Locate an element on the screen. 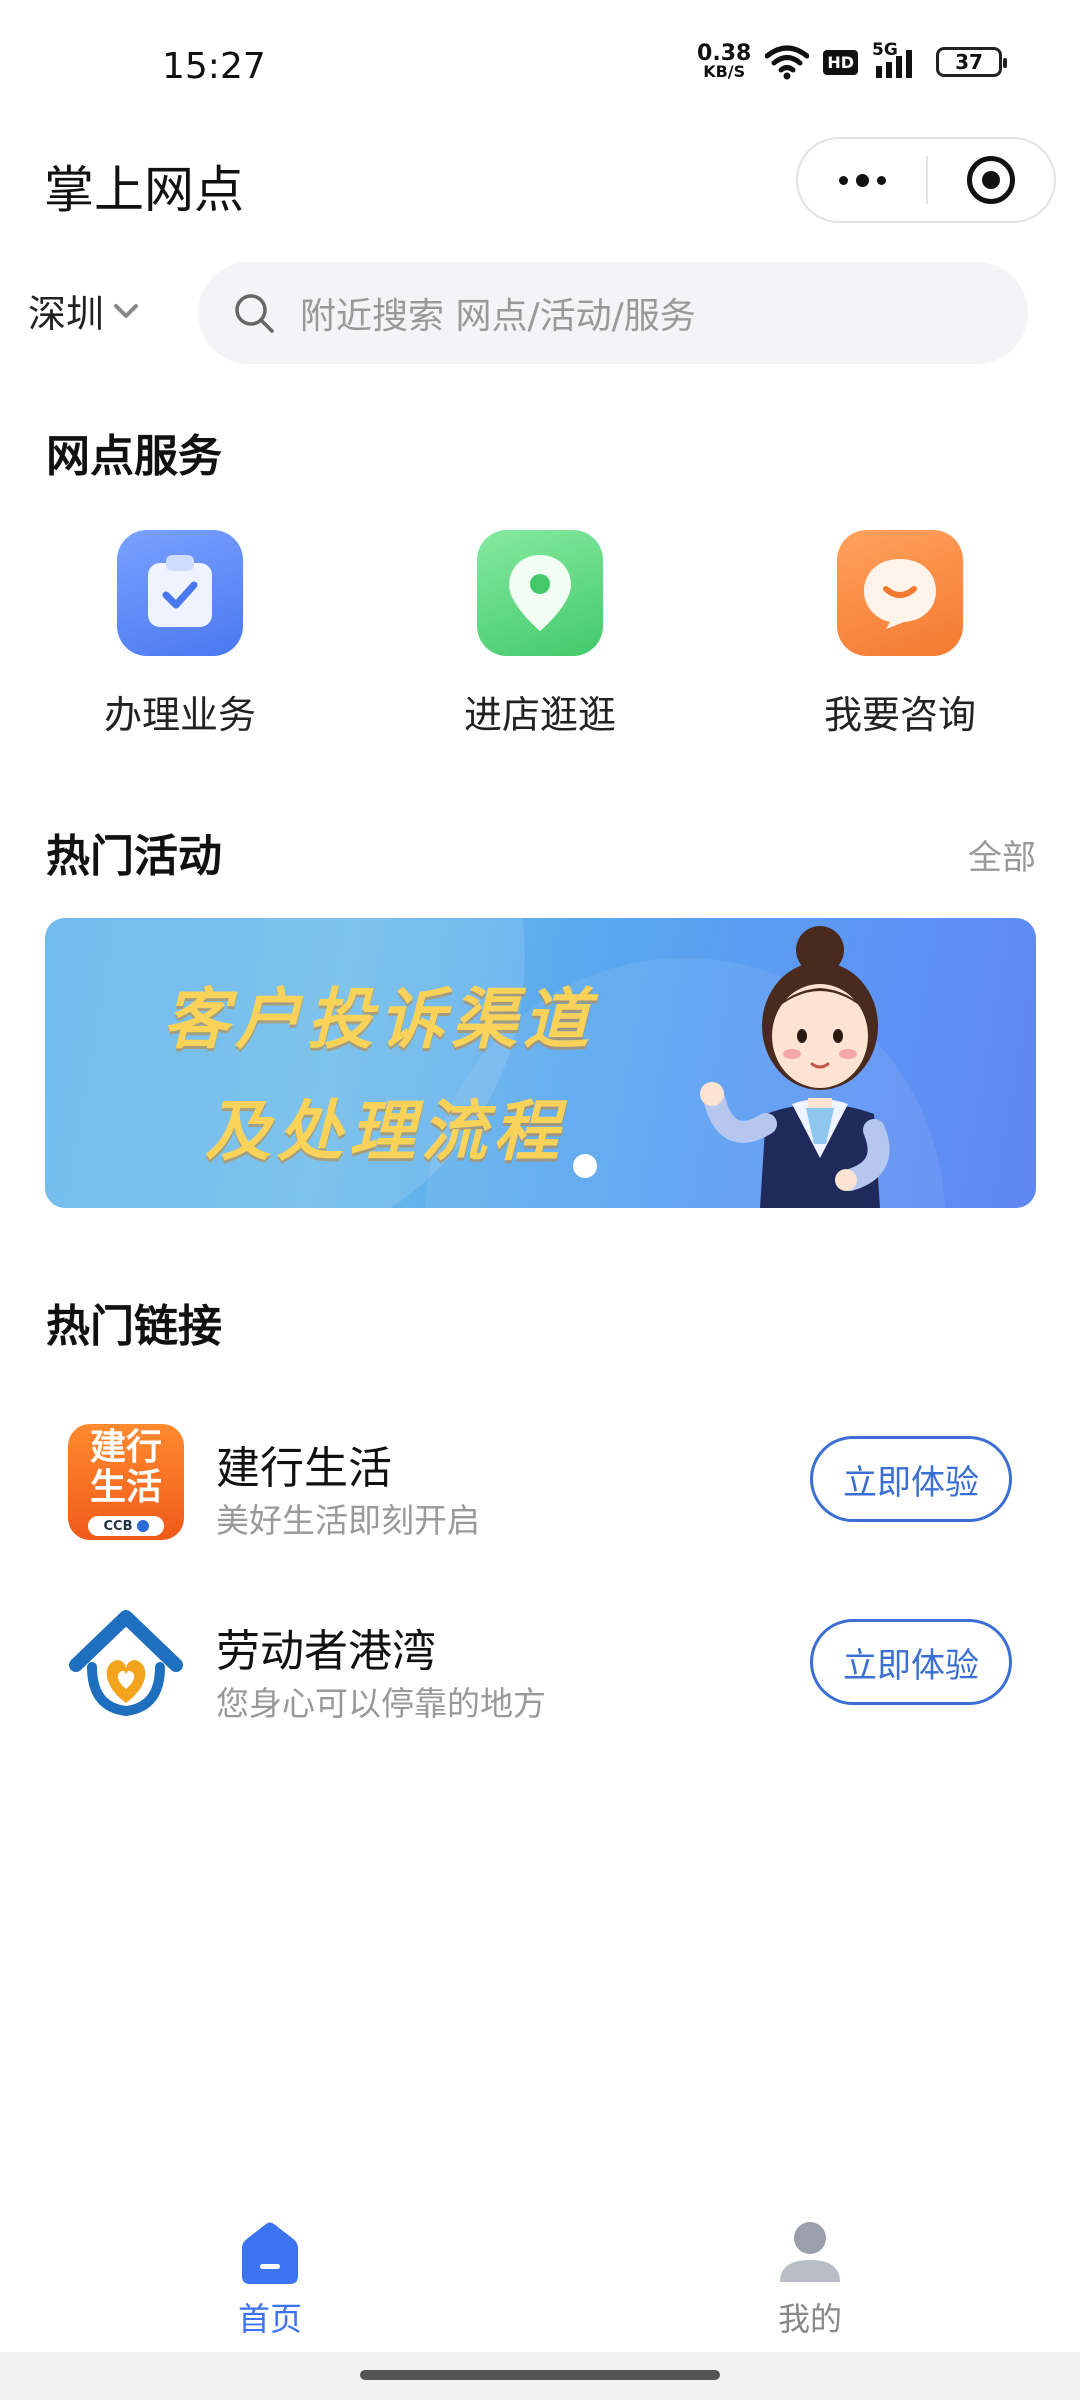 This screenshot has height=2400, width=1080. links-section-title: 热门链接 is located at coordinates (134, 1326).